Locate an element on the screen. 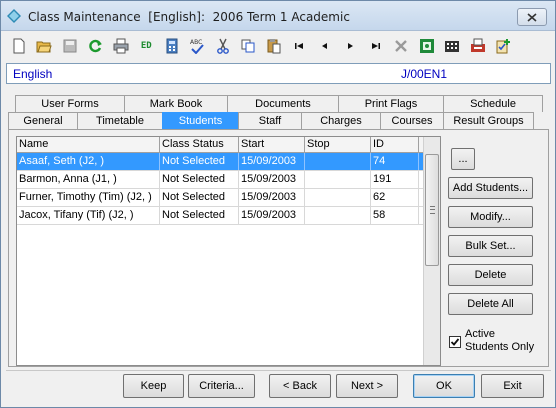 This screenshot has width=556, height=408. cell-name: Asaaf, Seth (J2, ) is located at coordinates (88, 161).